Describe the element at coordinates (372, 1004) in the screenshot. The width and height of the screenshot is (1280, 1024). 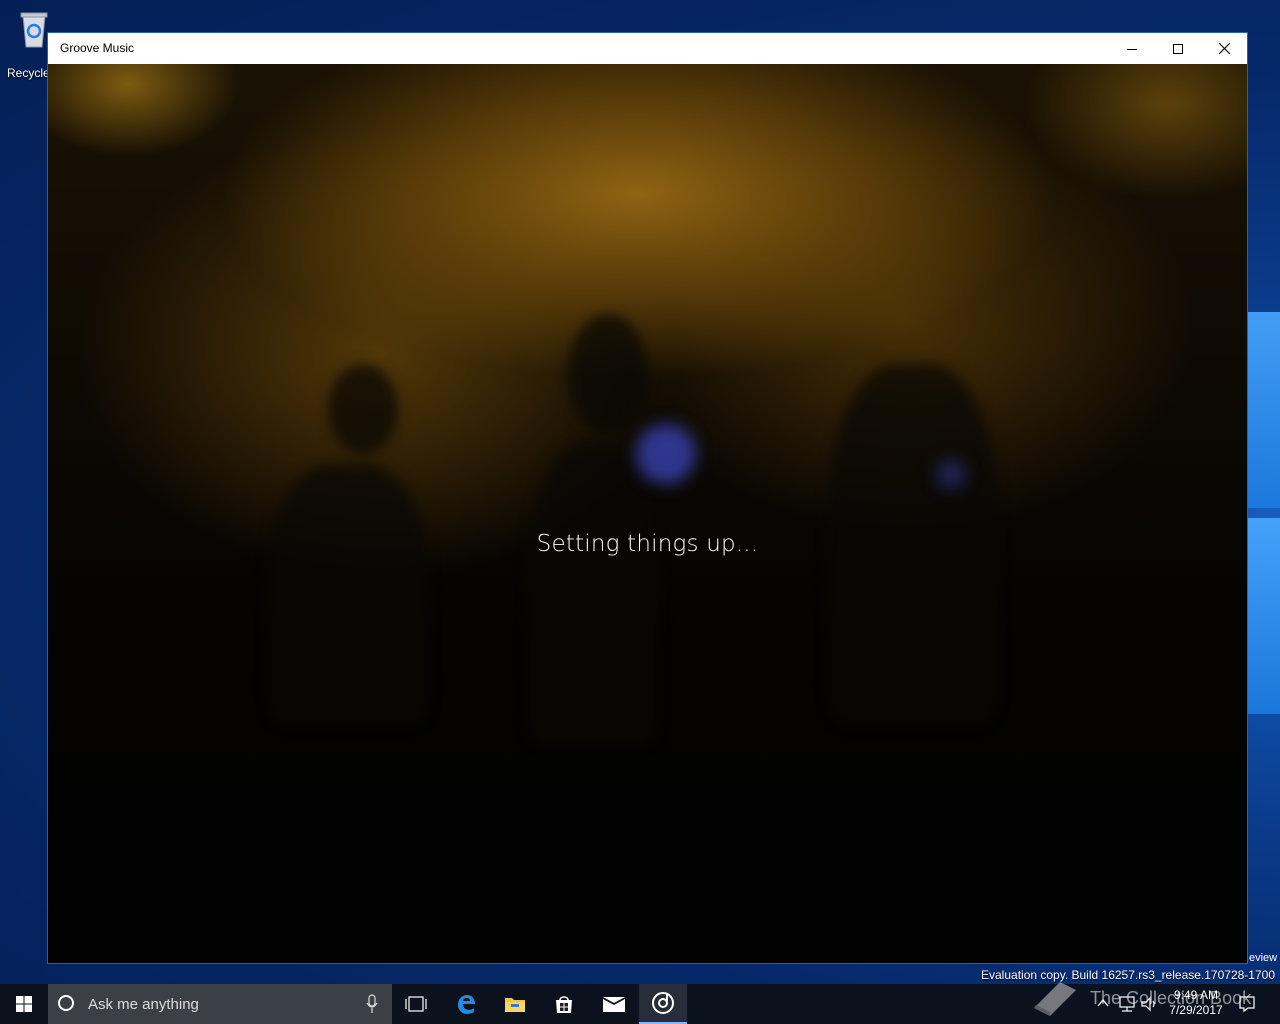
I see `microphone-icon` at that location.